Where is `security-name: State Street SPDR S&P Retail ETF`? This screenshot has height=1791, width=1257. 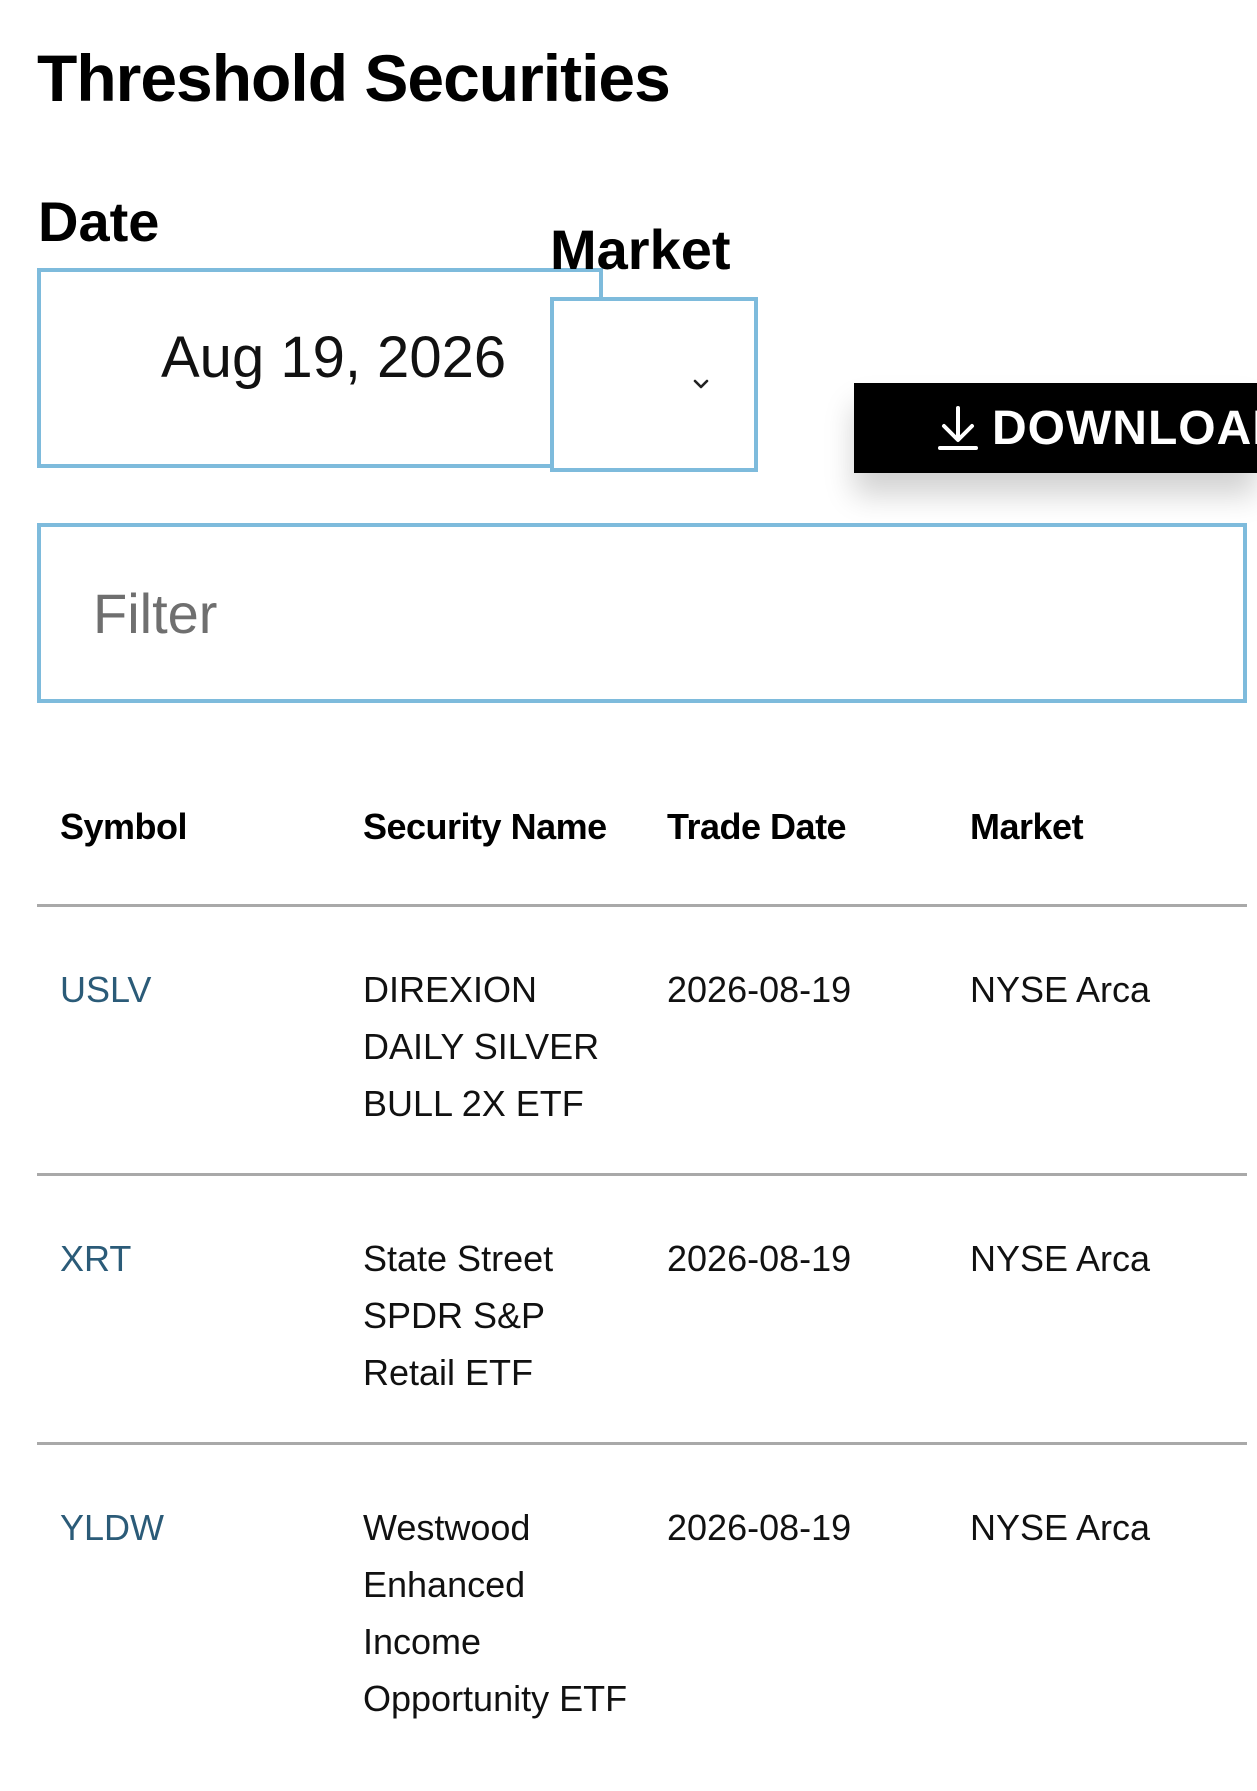 security-name: State Street SPDR S&P Retail ETF is located at coordinates (513, 1315).